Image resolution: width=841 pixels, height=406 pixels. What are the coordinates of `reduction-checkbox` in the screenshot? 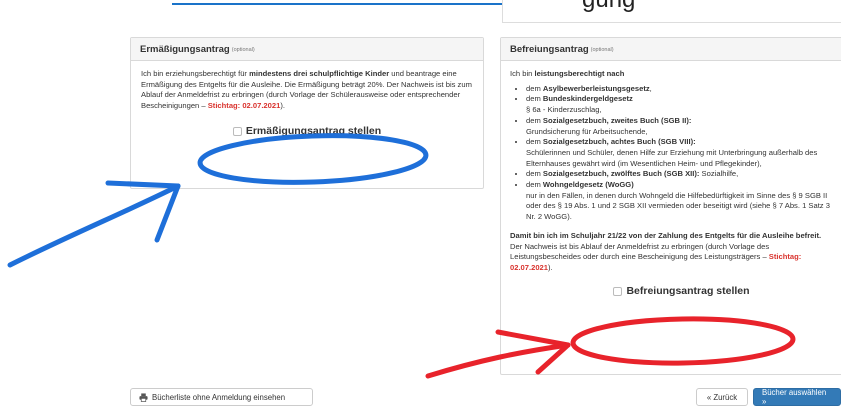 It's located at (237, 131).